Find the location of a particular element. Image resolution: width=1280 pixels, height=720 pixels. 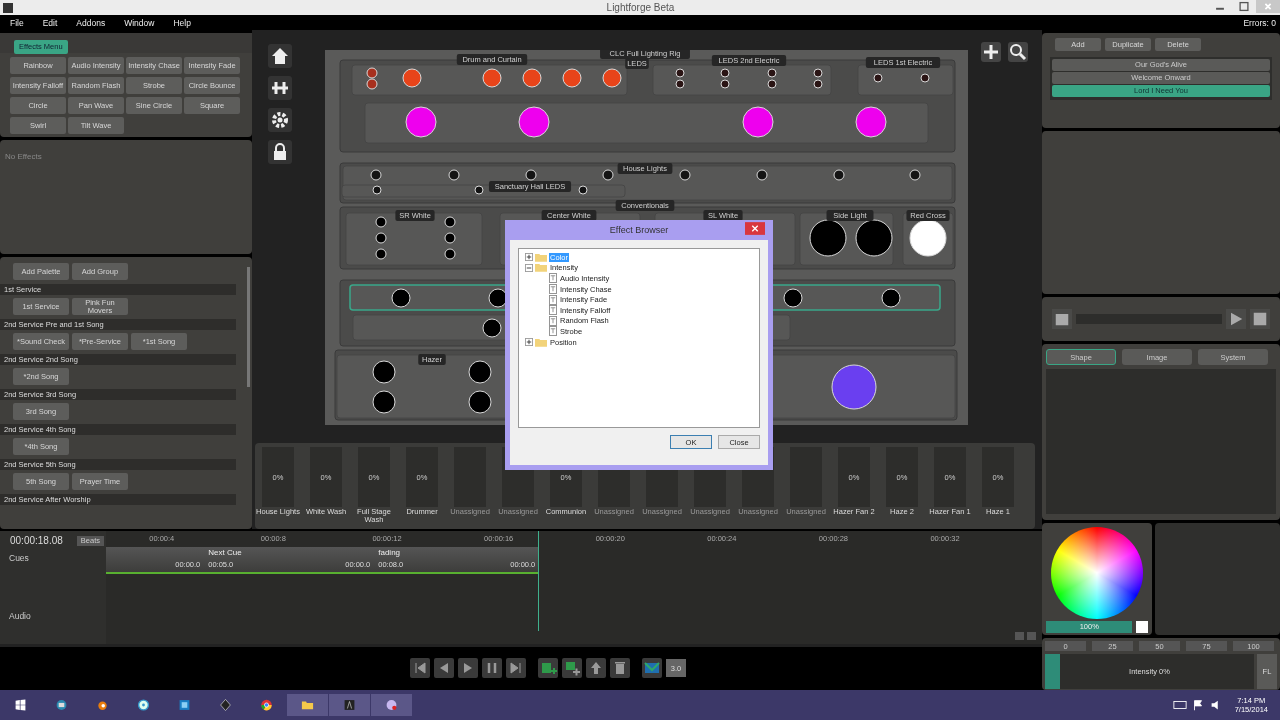

color-swatch is located at coordinates (1142, 627).